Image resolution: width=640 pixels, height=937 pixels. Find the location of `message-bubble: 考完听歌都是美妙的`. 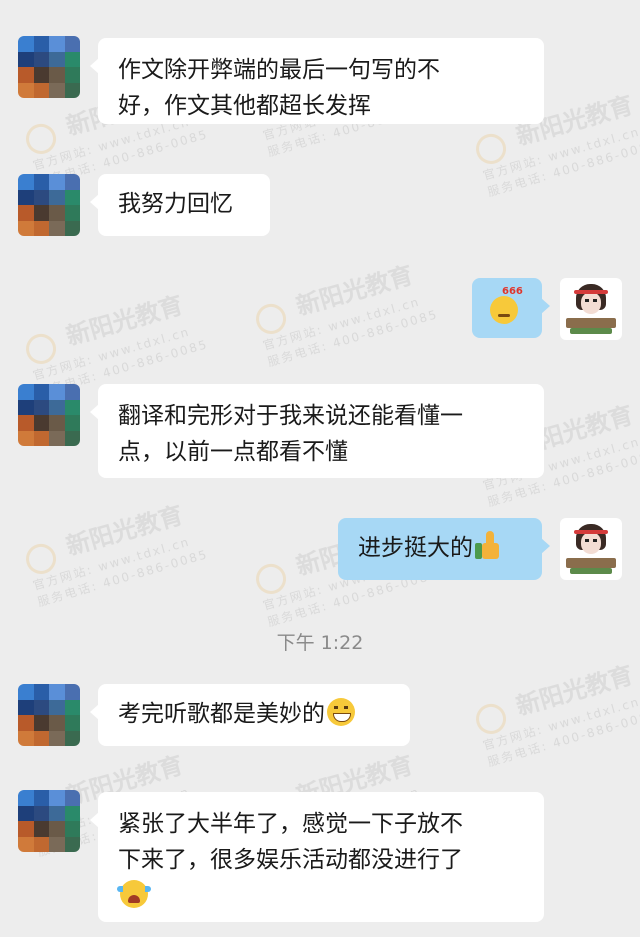

message-bubble: 考完听歌都是美妙的 is located at coordinates (250, 715).